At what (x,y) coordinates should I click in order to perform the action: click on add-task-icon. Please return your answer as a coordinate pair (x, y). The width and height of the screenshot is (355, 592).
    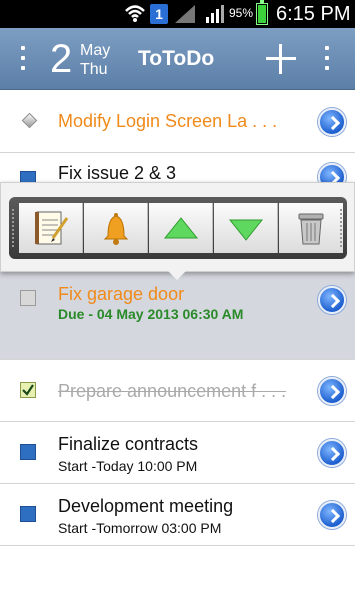
    Looking at the image, I should click on (281, 59).